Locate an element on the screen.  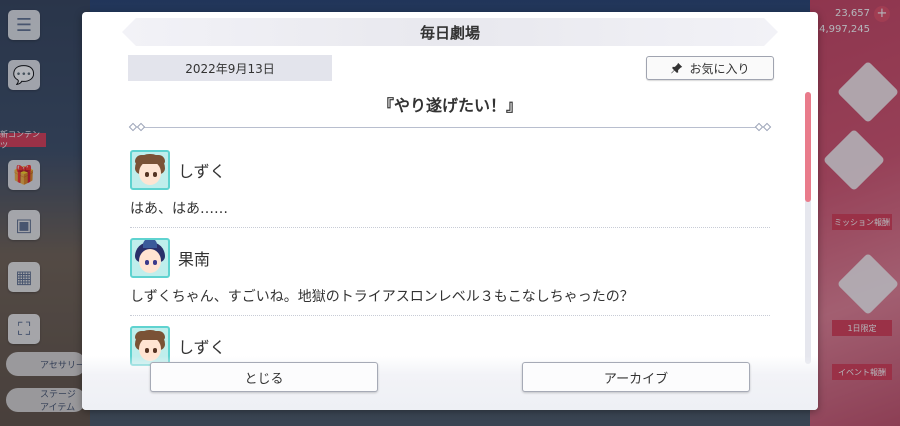
dialogue-line: しずくちゃん、すごいね。地獄のトライアスロンレベル３もこなしちゃったの？ is located at coordinates (450, 298).